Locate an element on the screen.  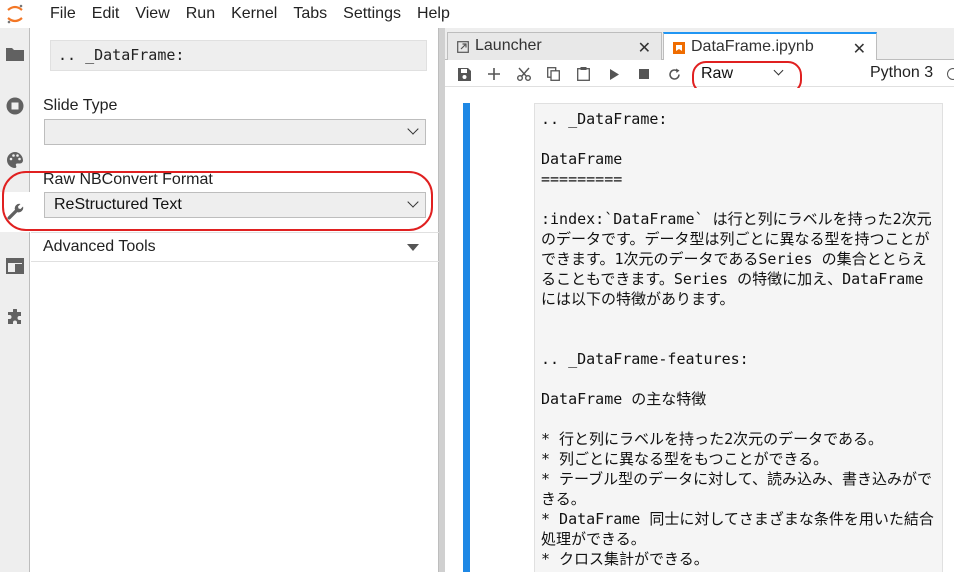
folder-icon is located at coordinates (15, 54).